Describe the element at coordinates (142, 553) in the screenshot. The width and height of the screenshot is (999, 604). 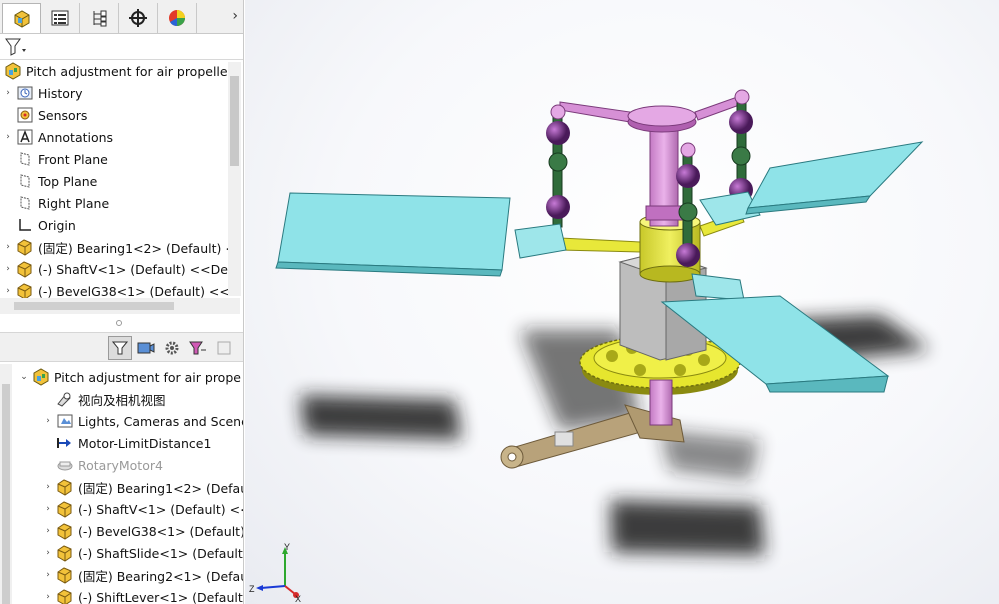
I see `motion-tree-item: › (-) ShaftSlide<1> (Default)` at that location.